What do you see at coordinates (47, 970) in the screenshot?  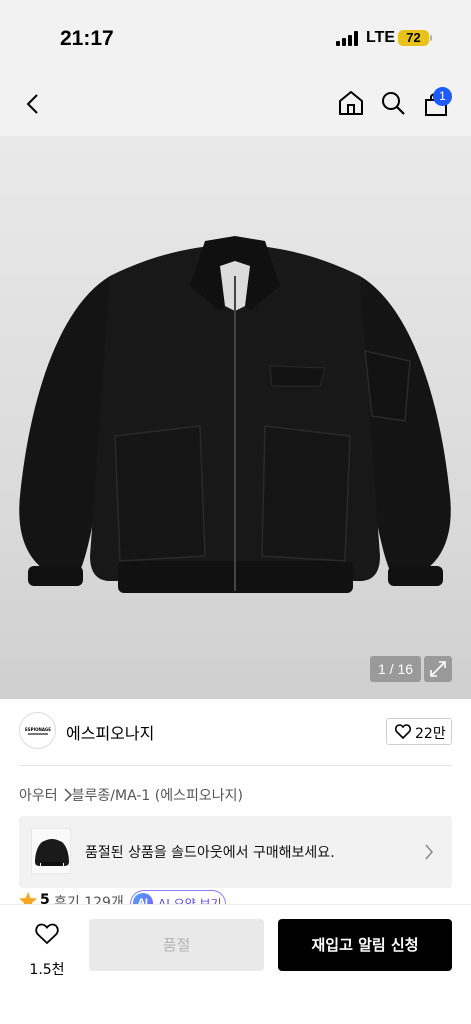 I see `wish-count: 1.5천` at bounding box center [47, 970].